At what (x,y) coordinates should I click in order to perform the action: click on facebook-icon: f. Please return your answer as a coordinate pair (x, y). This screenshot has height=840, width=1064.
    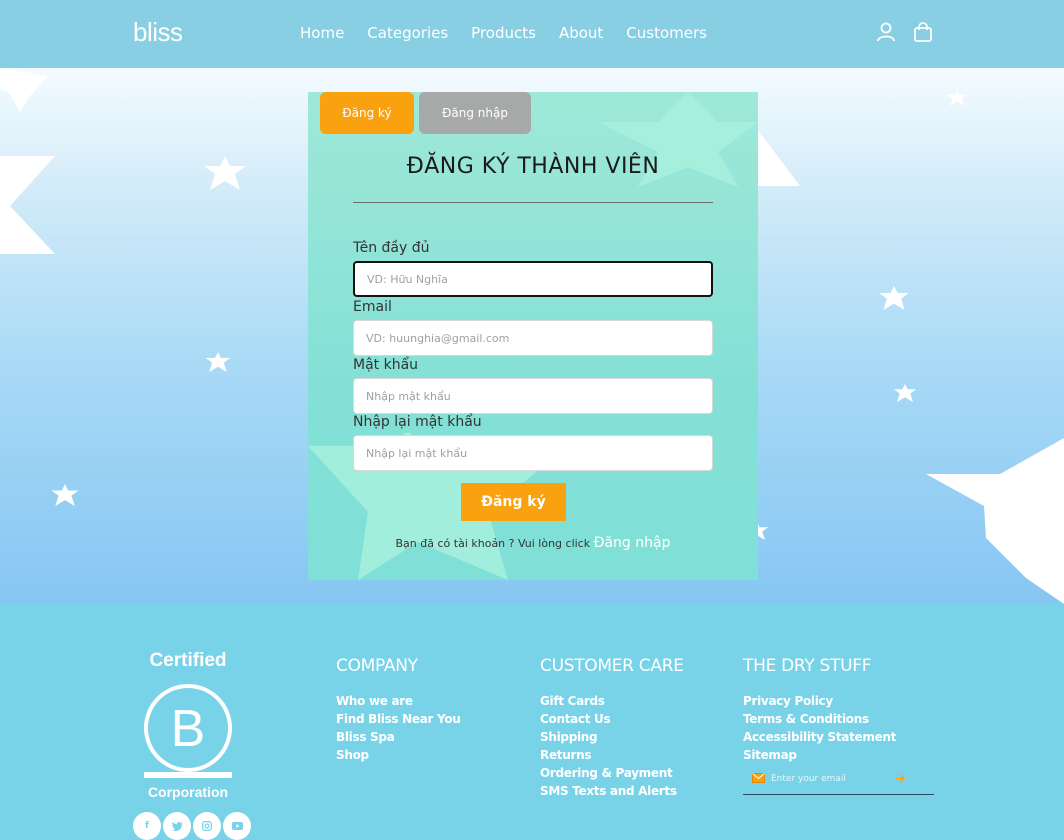
    Looking at the image, I should click on (147, 826).